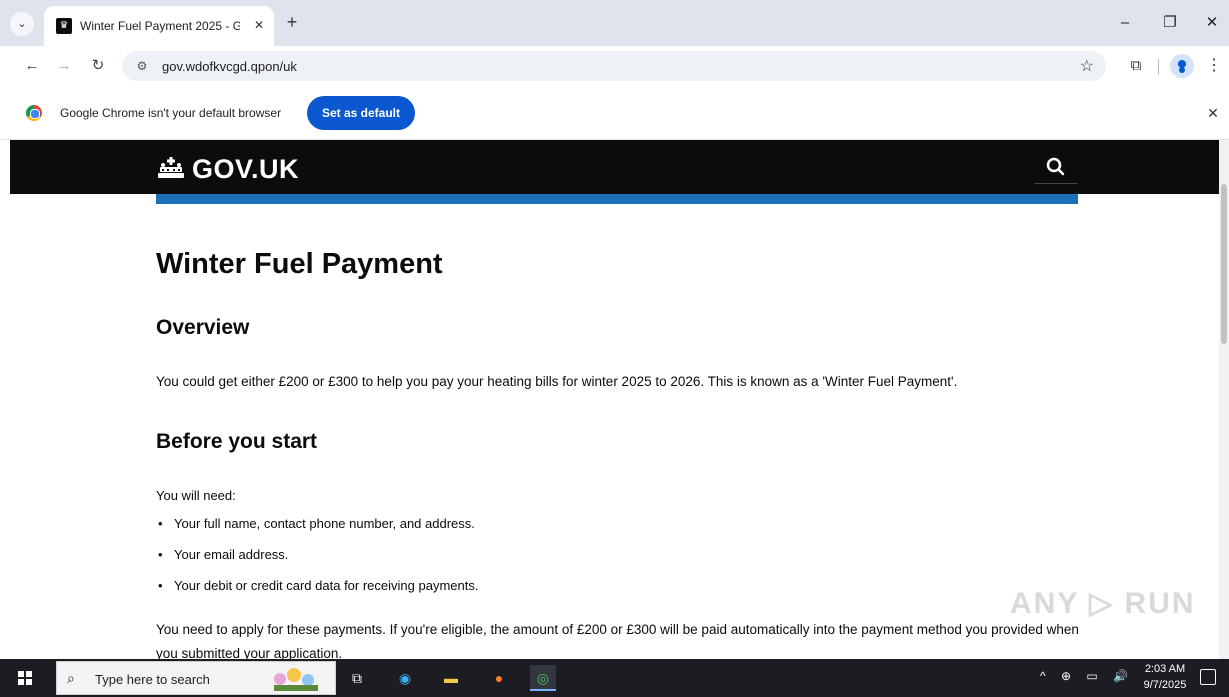 The image size is (1229, 697). What do you see at coordinates (32, 66) in the screenshot?
I see `back-button: ←` at bounding box center [32, 66].